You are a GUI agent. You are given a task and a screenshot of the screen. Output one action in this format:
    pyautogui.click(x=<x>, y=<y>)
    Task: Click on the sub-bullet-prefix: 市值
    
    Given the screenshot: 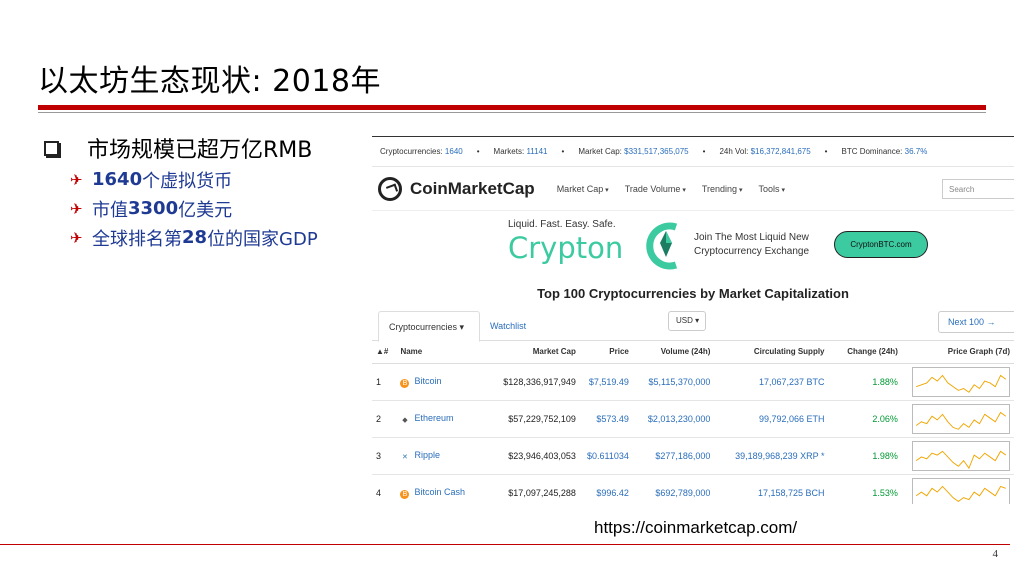 What is the action you would take?
    pyautogui.click(x=110, y=210)
    